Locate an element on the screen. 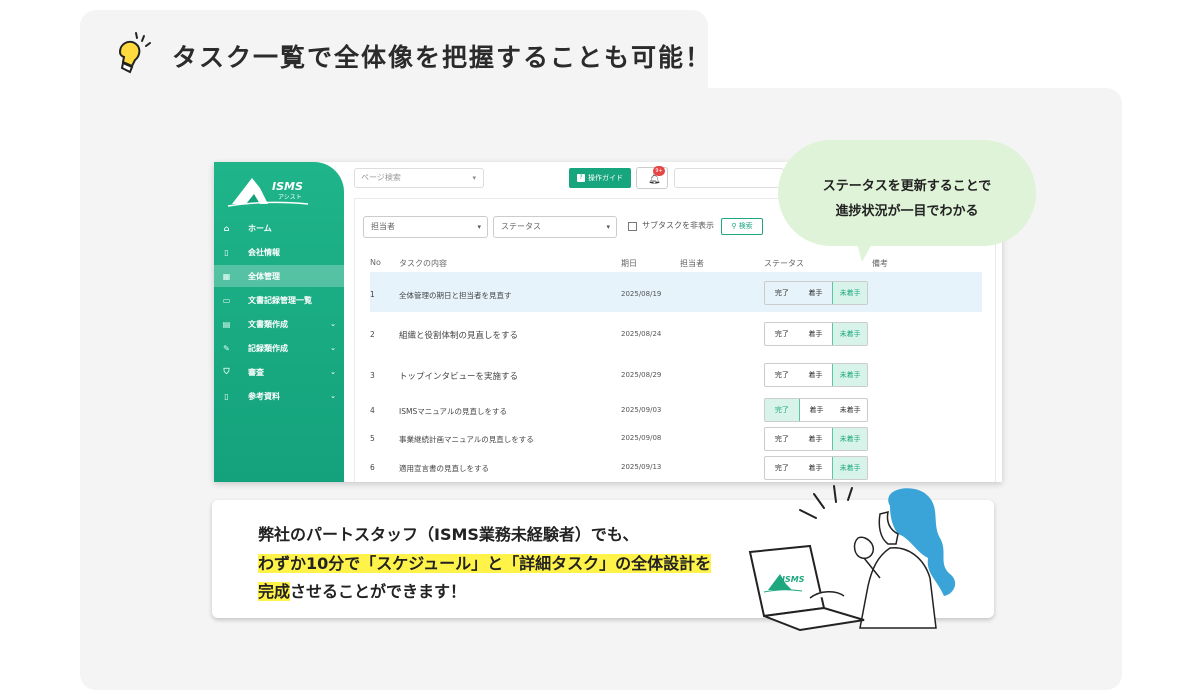 The width and height of the screenshot is (1200, 700). building-icon: ▯ is located at coordinates (226, 252).